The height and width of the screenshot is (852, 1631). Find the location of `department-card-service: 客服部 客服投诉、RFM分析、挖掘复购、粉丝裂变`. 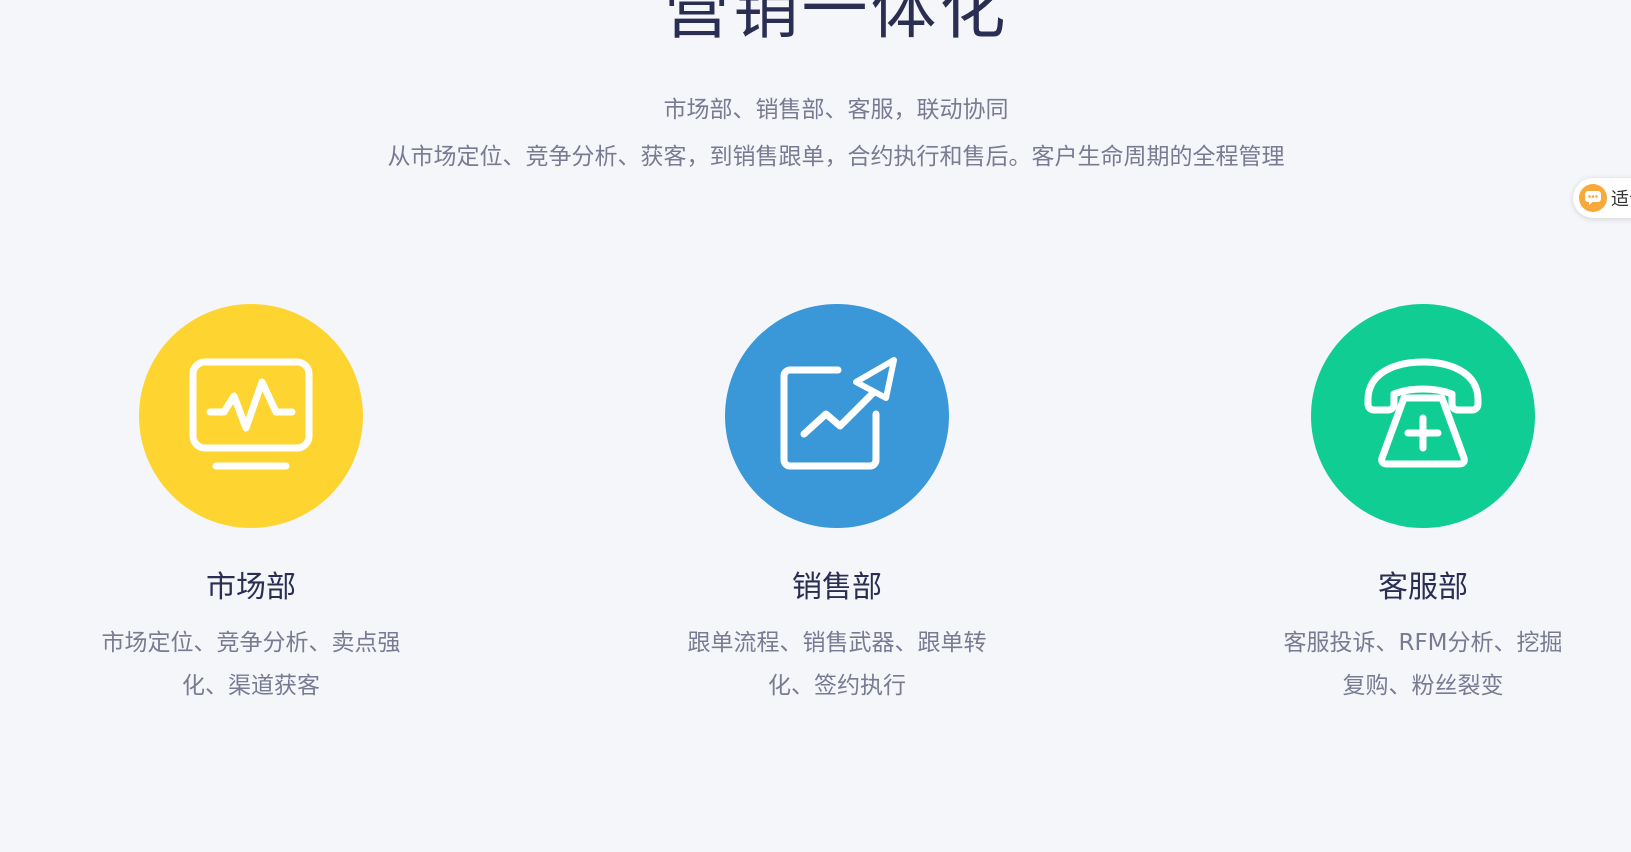

department-card-service: 客服部 客服投诉、RFM分析、挖掘复购、粉丝裂变 is located at coordinates (1423, 506).